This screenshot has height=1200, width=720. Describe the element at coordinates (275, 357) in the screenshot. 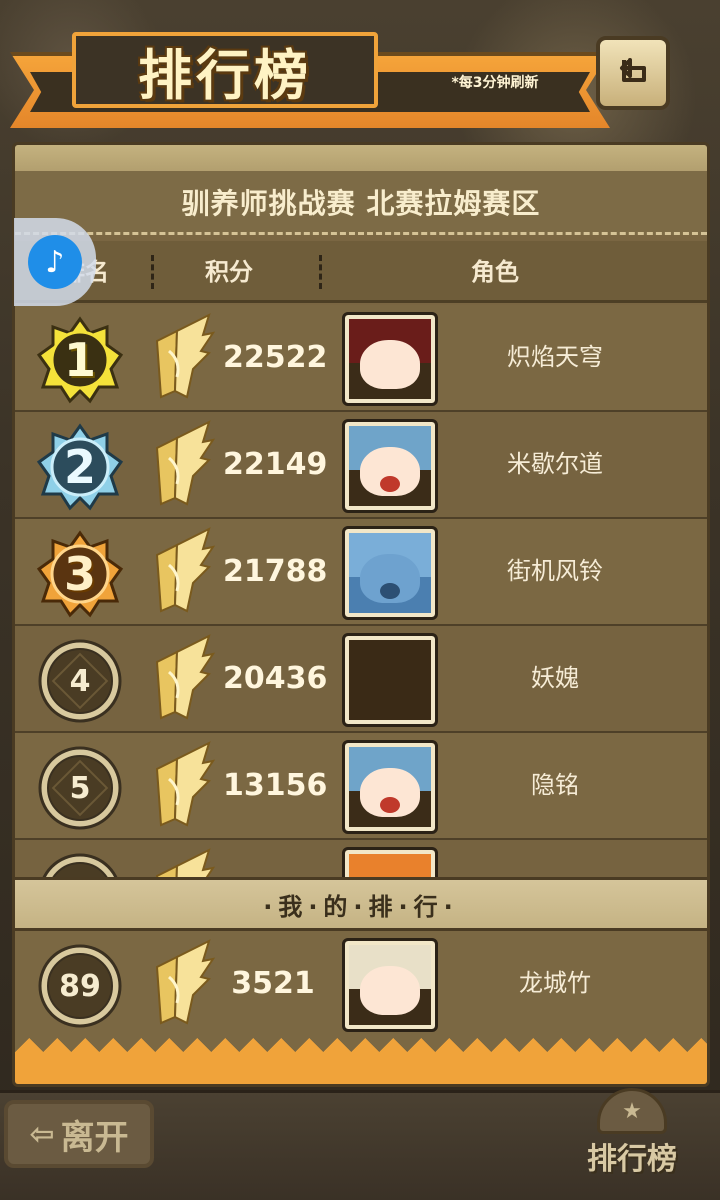

I see `score-value: 22522` at that location.